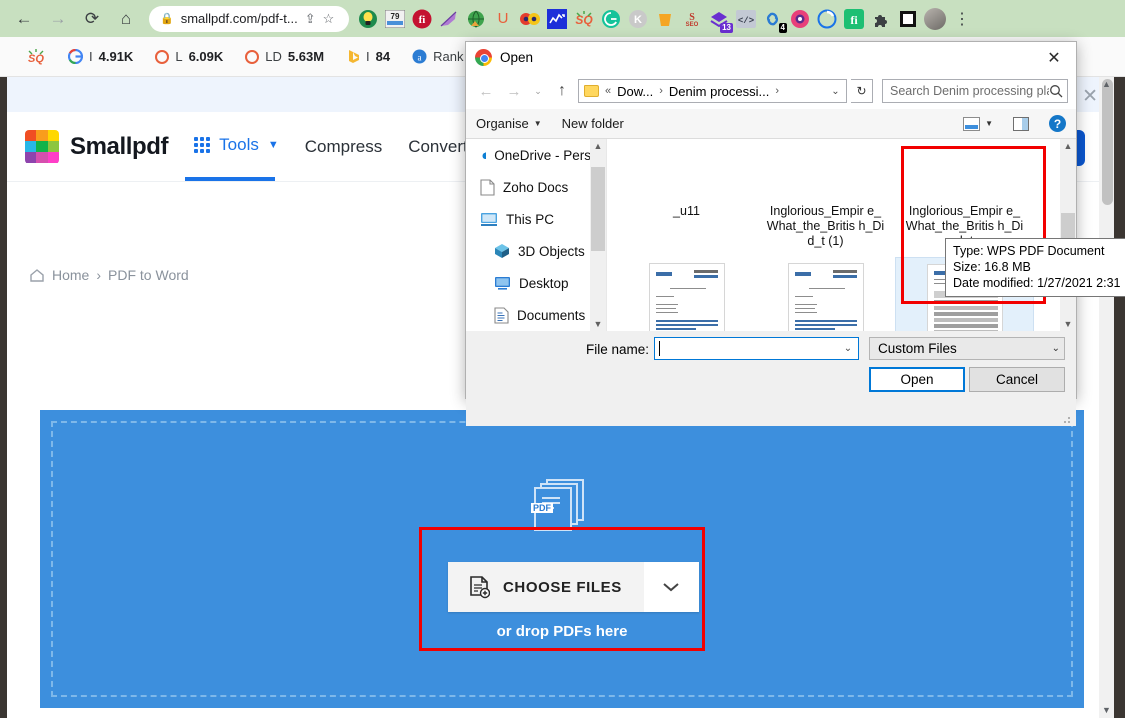 This screenshot has width=1125, height=718. I want to click on cancel-button: Cancel, so click(1017, 379).